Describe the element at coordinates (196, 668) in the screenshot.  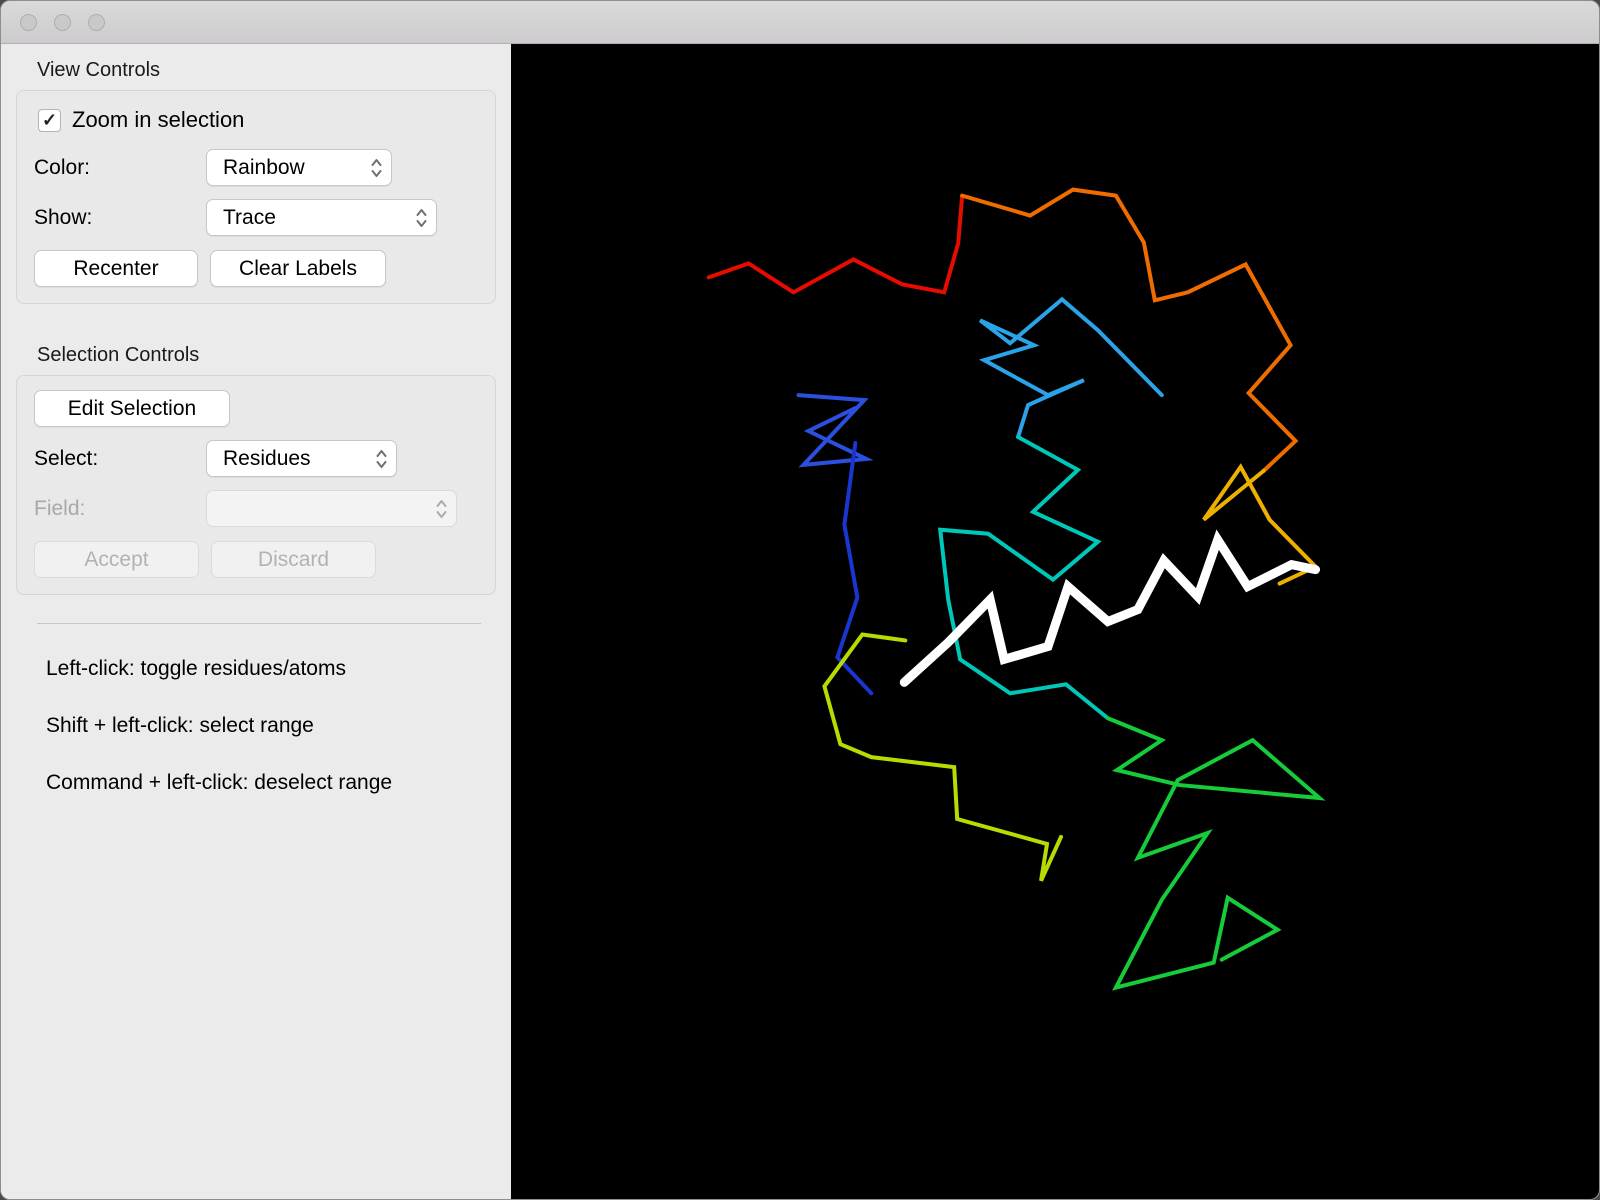
I see `help-line-left-click: Left-click: toggle residues/atoms` at that location.